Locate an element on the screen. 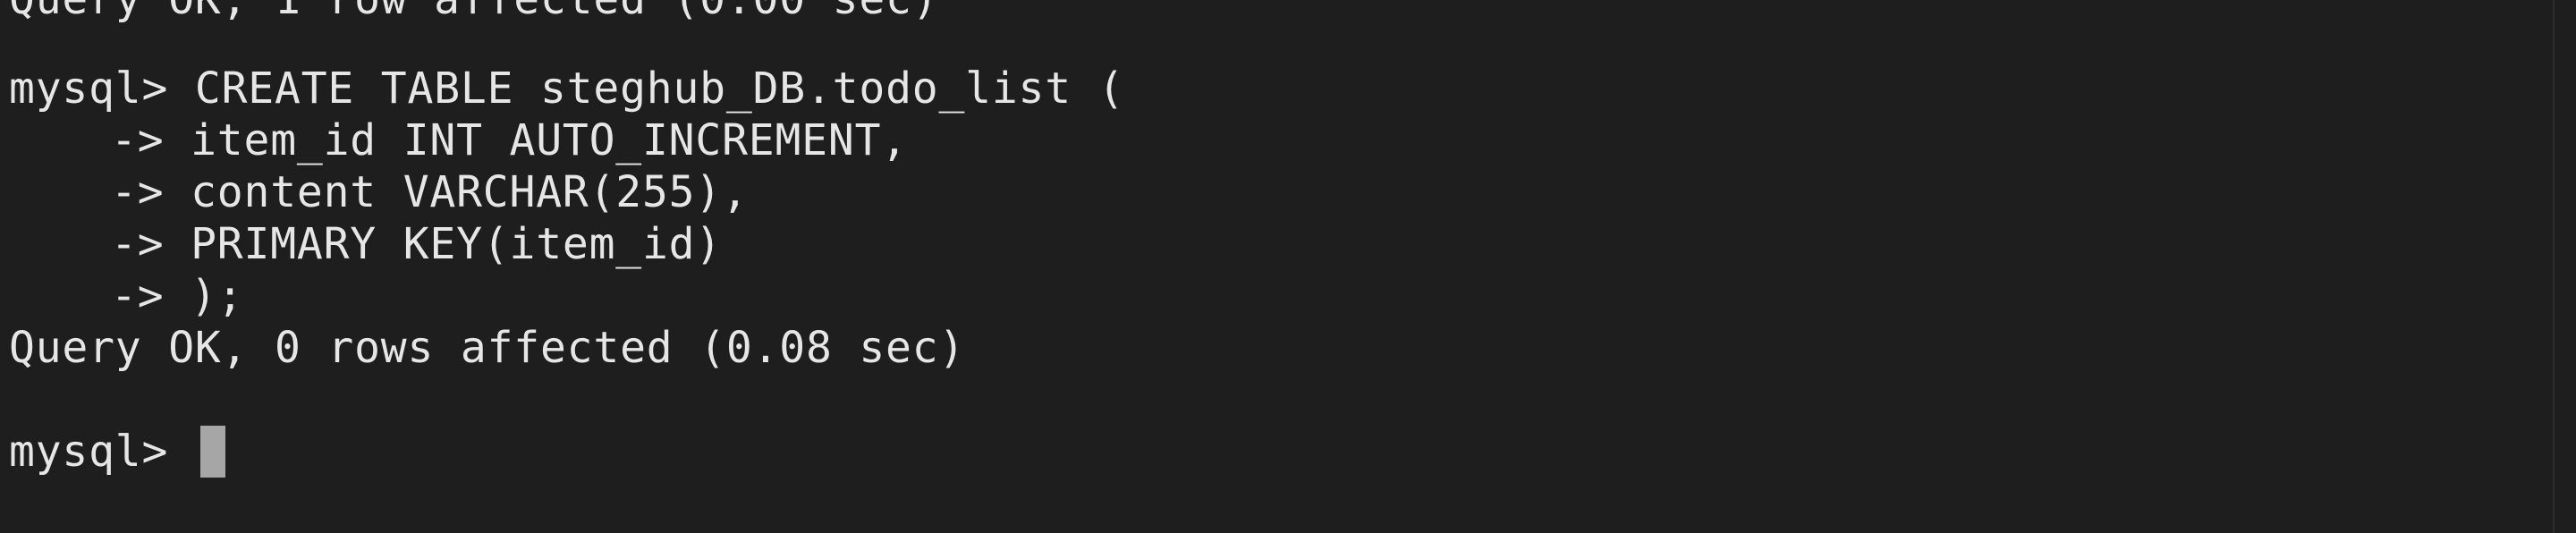 This screenshot has width=2576, height=533. sql-text: item_id INT AUTO_INCREMENT, is located at coordinates (549, 140).